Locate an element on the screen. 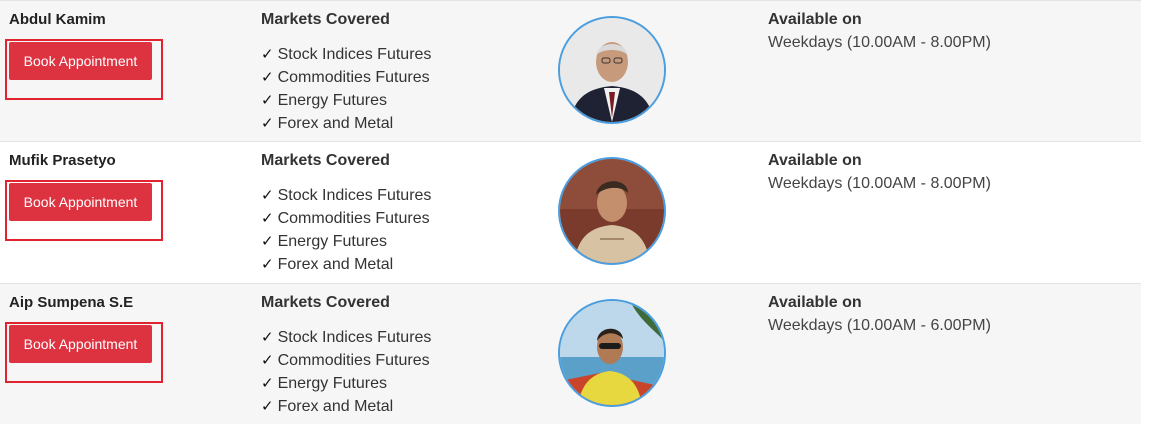 Image resolution: width=1161 pixels, height=424 pixels. advisor-name: Abdul Kamim is located at coordinates (57, 19).